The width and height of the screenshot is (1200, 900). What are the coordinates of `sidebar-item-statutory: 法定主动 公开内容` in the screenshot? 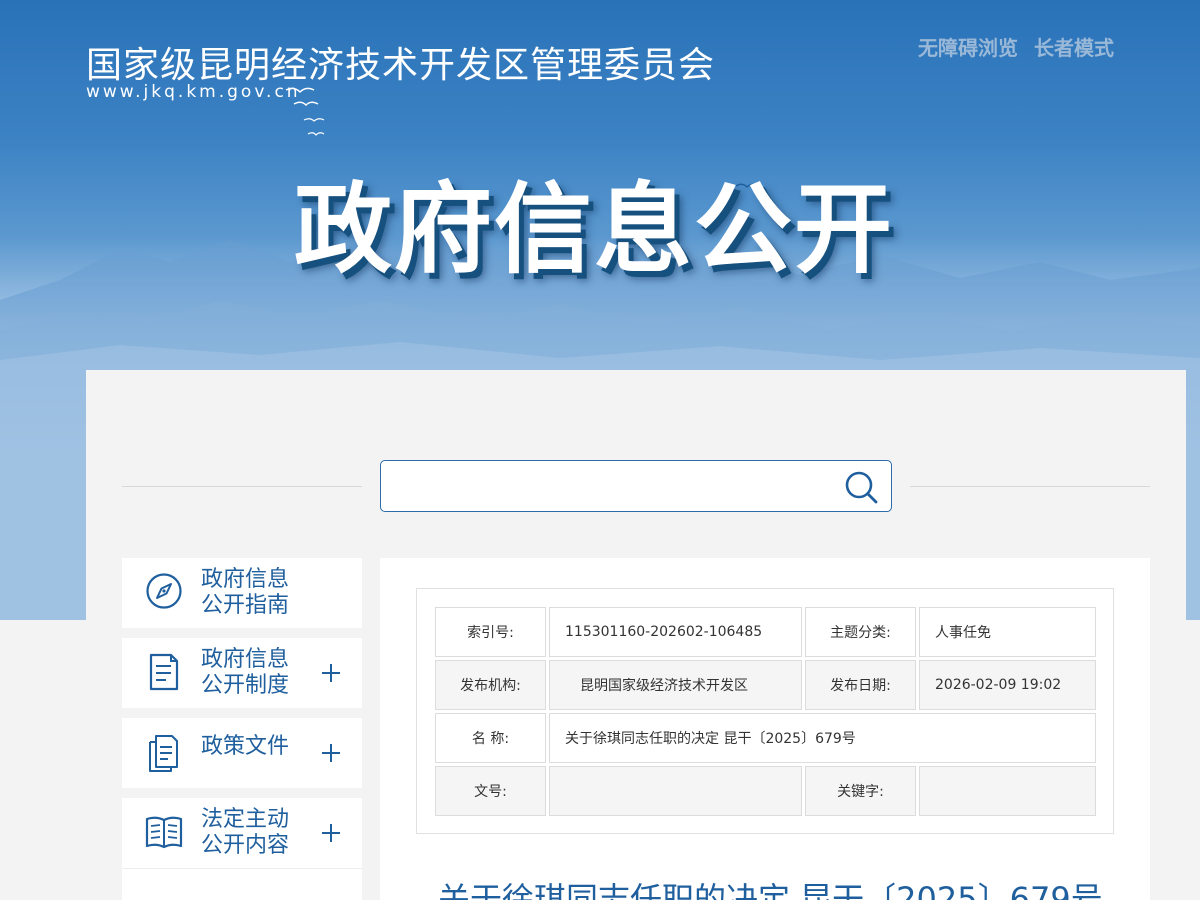 It's located at (242, 833).